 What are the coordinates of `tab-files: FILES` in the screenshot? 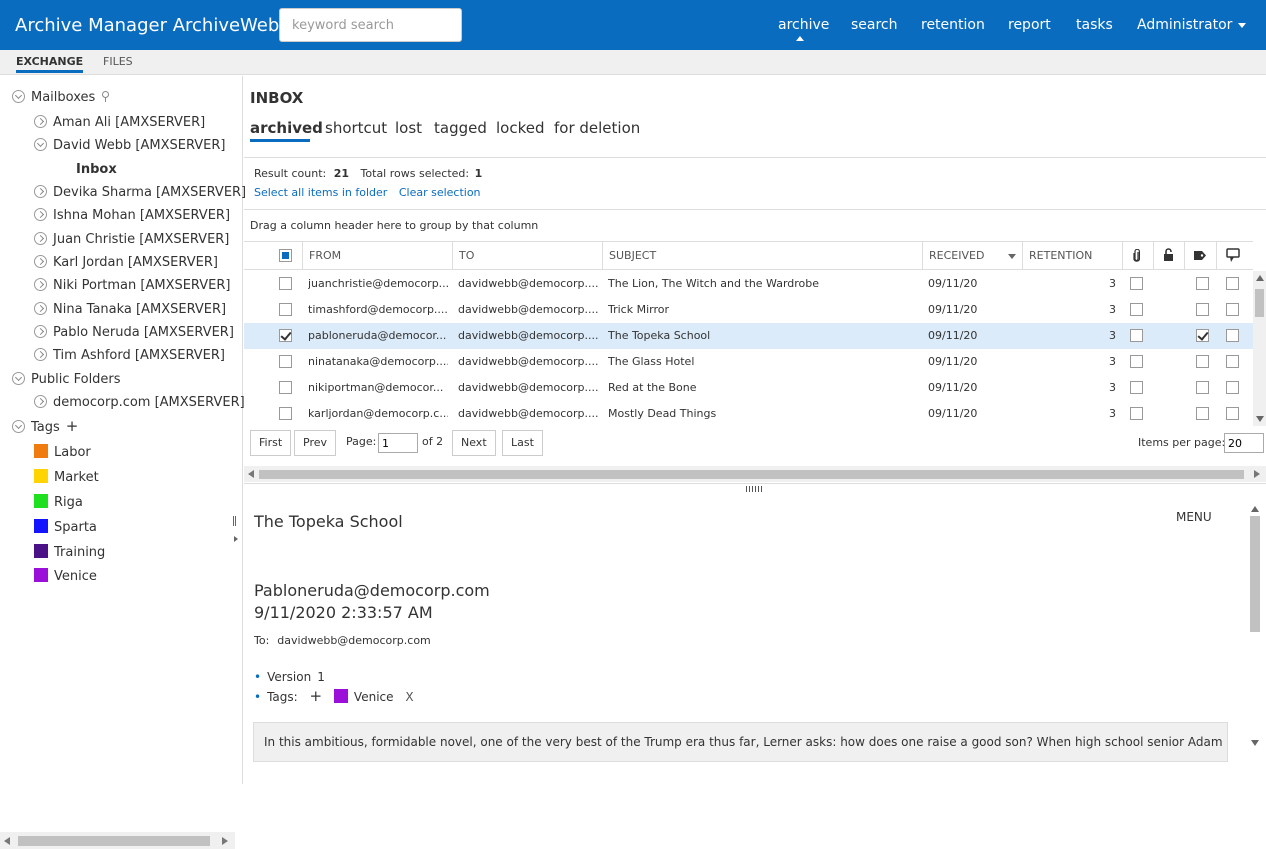 It's located at (118, 61).